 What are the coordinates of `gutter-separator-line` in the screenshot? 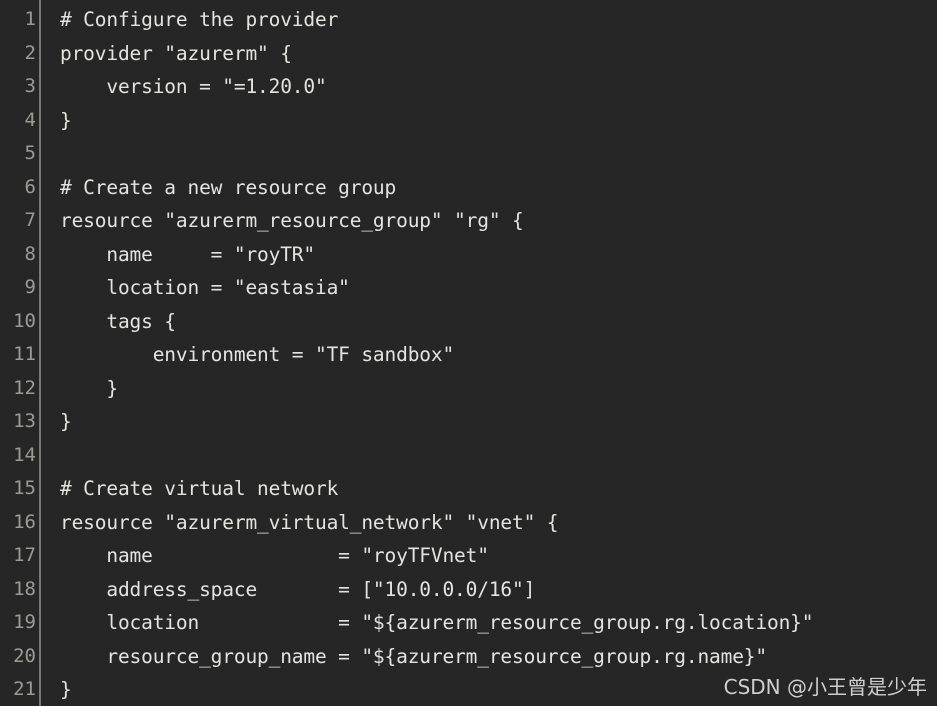 It's located at (40, 353).